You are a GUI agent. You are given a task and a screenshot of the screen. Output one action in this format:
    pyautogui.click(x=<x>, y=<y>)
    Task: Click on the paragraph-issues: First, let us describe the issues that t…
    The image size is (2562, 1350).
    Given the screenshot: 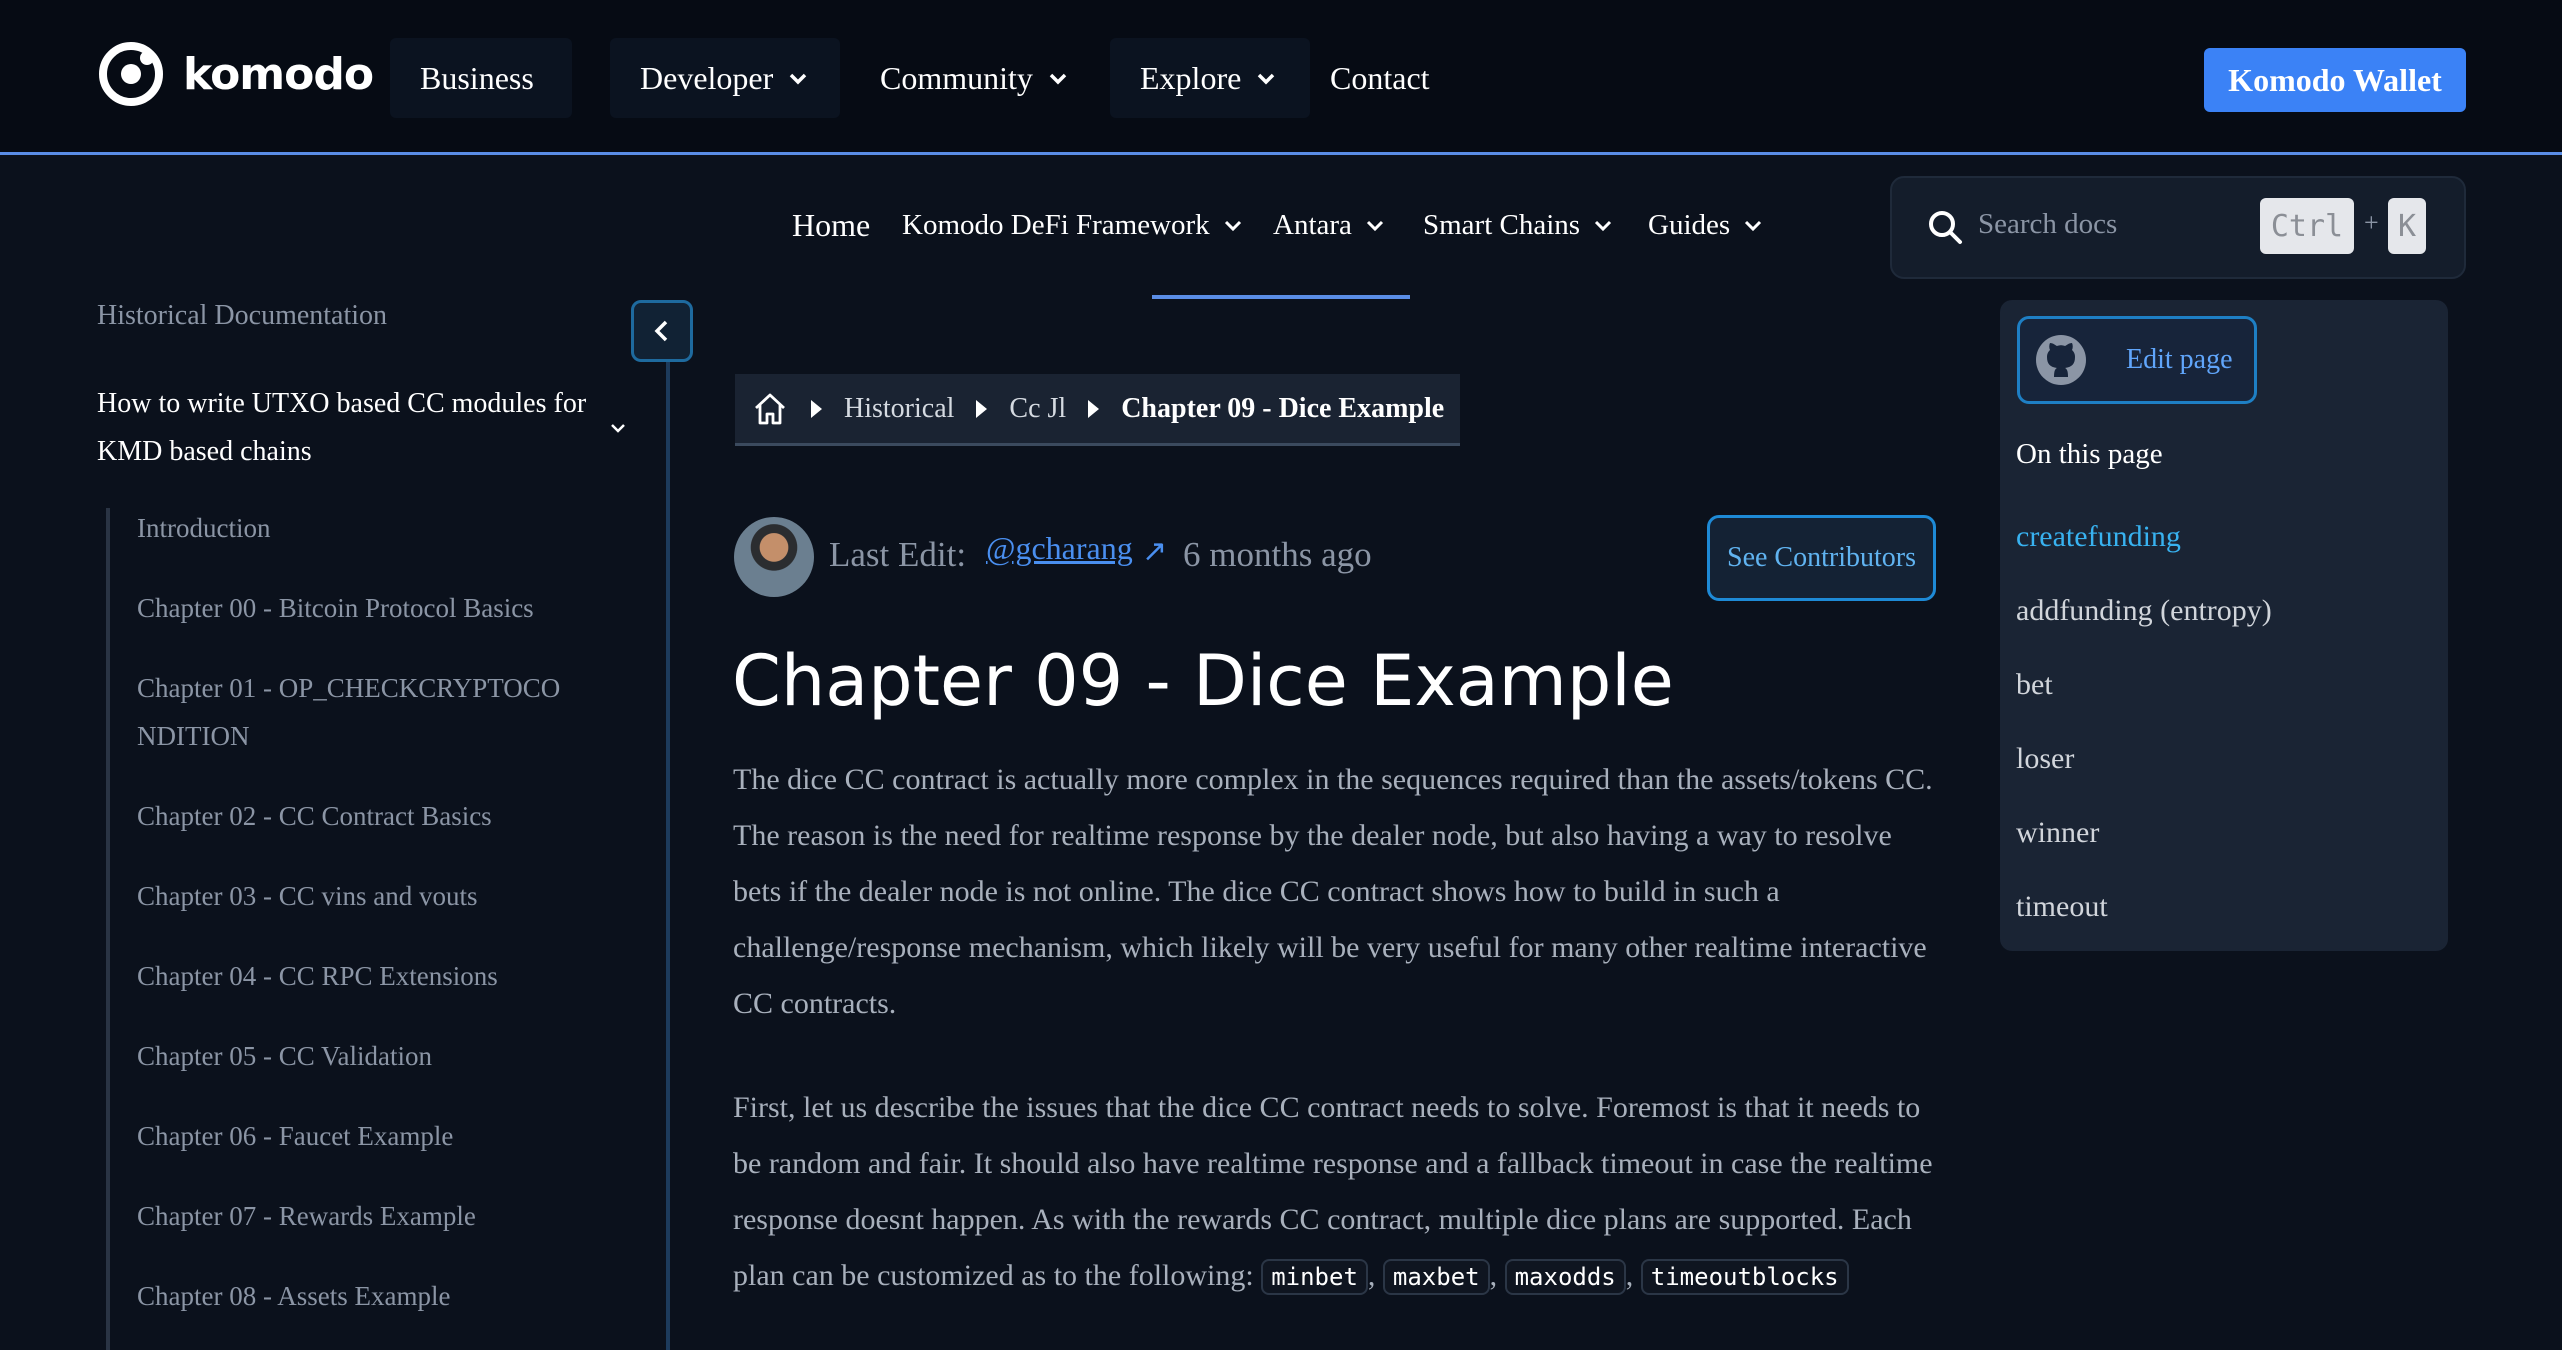 What is the action you would take?
    pyautogui.click(x=1338, y=1192)
    